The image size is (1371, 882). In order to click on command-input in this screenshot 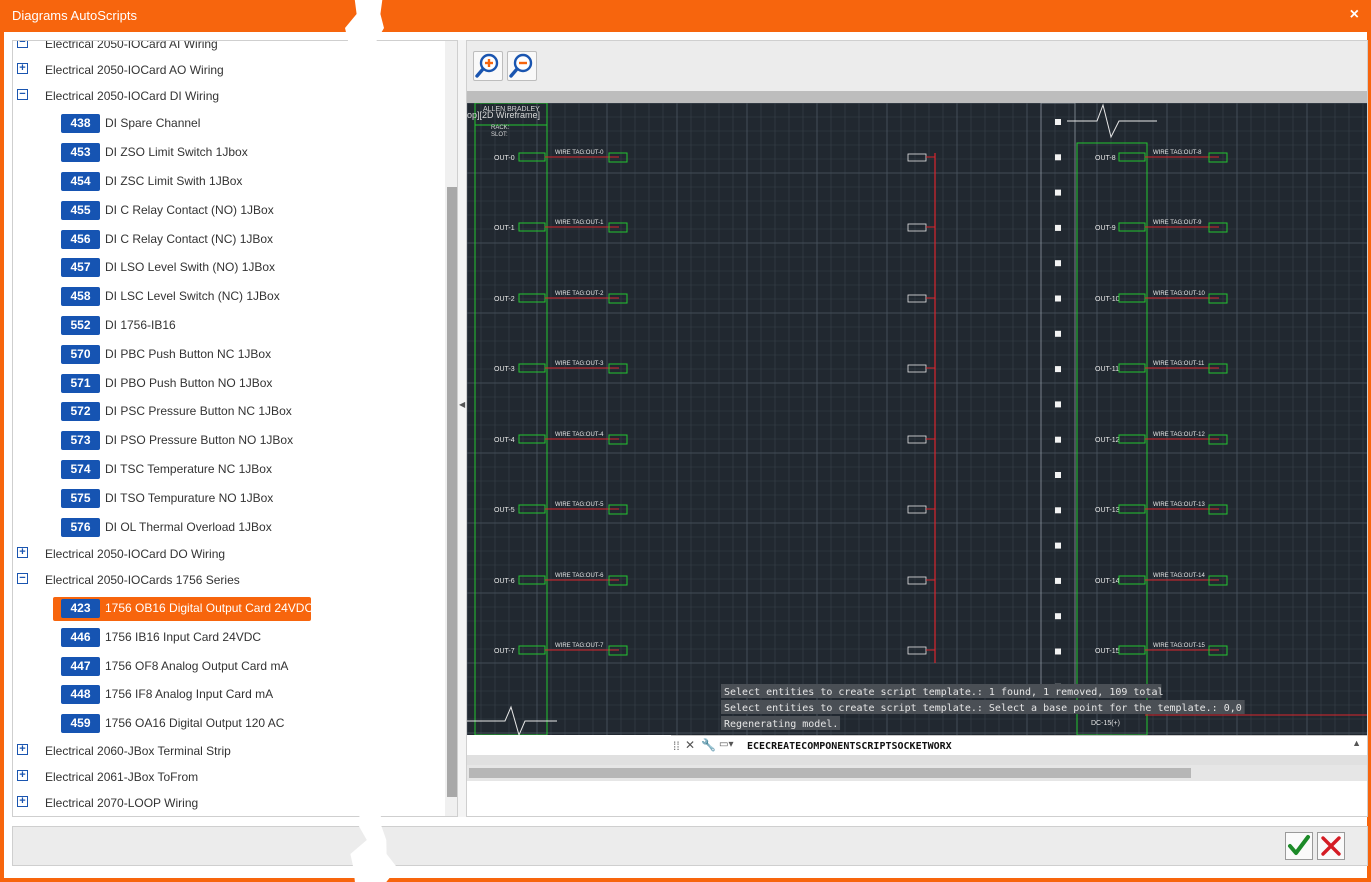, I will do `click(1042, 746)`.